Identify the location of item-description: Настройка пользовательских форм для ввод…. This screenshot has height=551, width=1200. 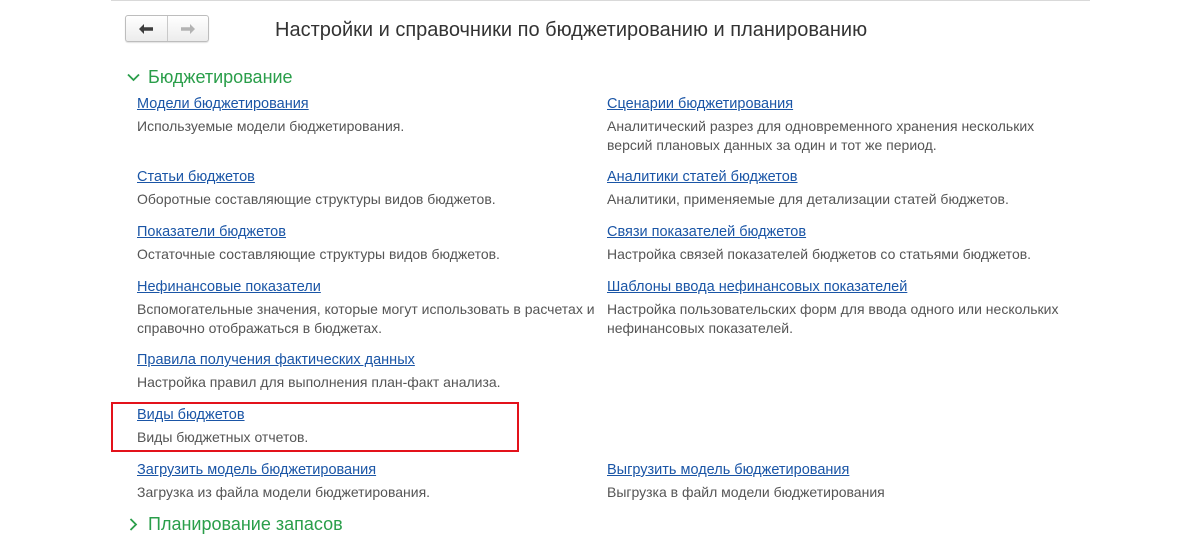
(833, 318).